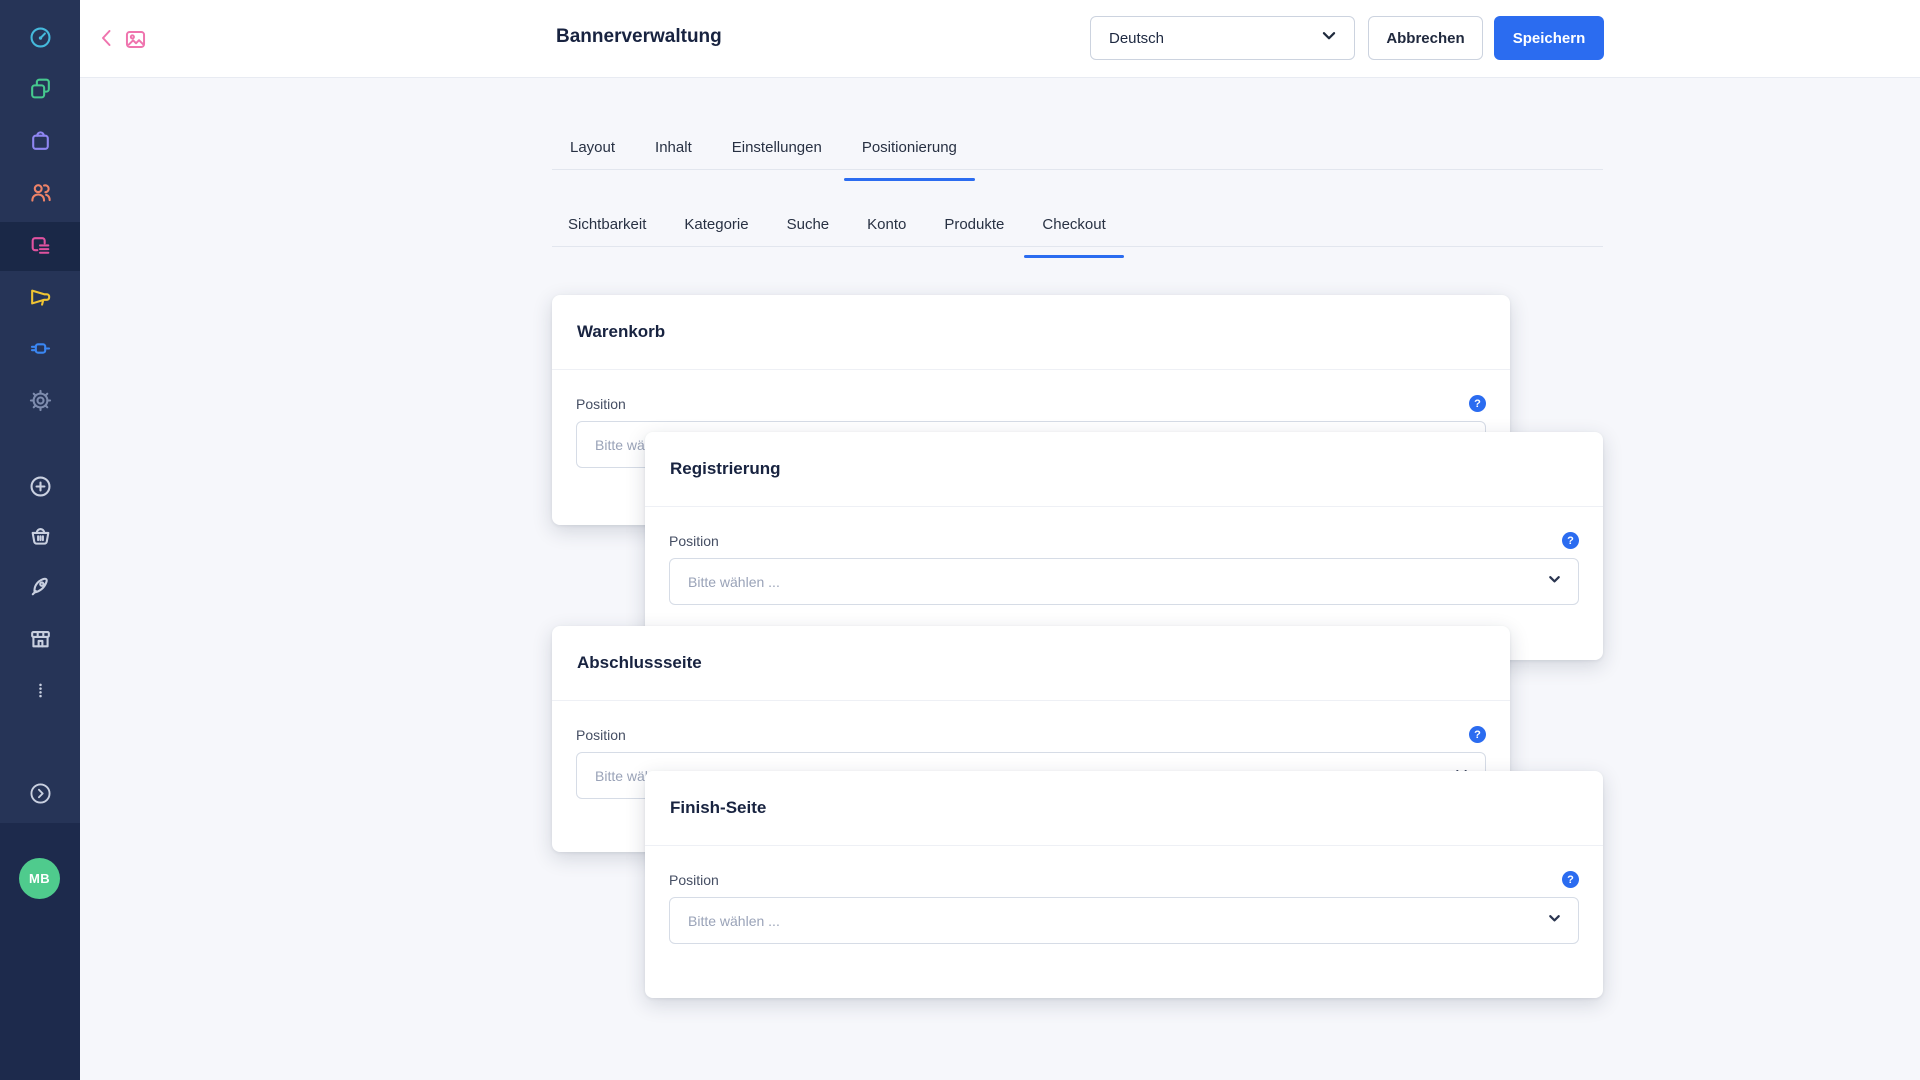 The width and height of the screenshot is (1920, 1080). I want to click on sidebar-item-basket, so click(40, 535).